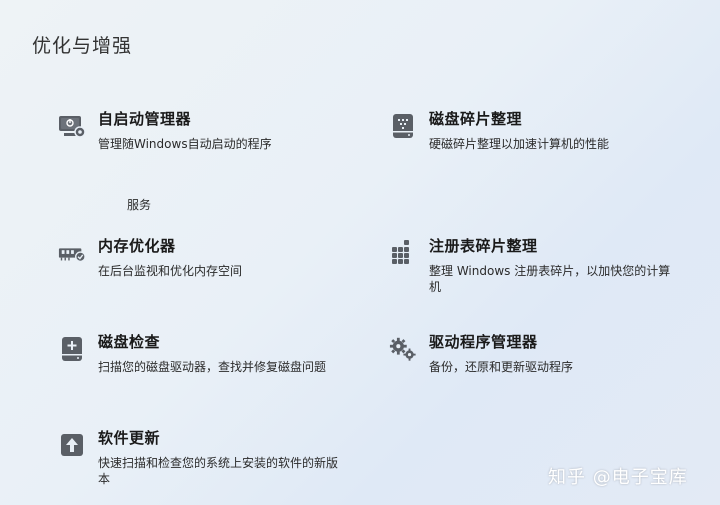 The image size is (720, 505). What do you see at coordinates (145, 119) in the screenshot?
I see `startup-manager-title: 自启动管理器` at bounding box center [145, 119].